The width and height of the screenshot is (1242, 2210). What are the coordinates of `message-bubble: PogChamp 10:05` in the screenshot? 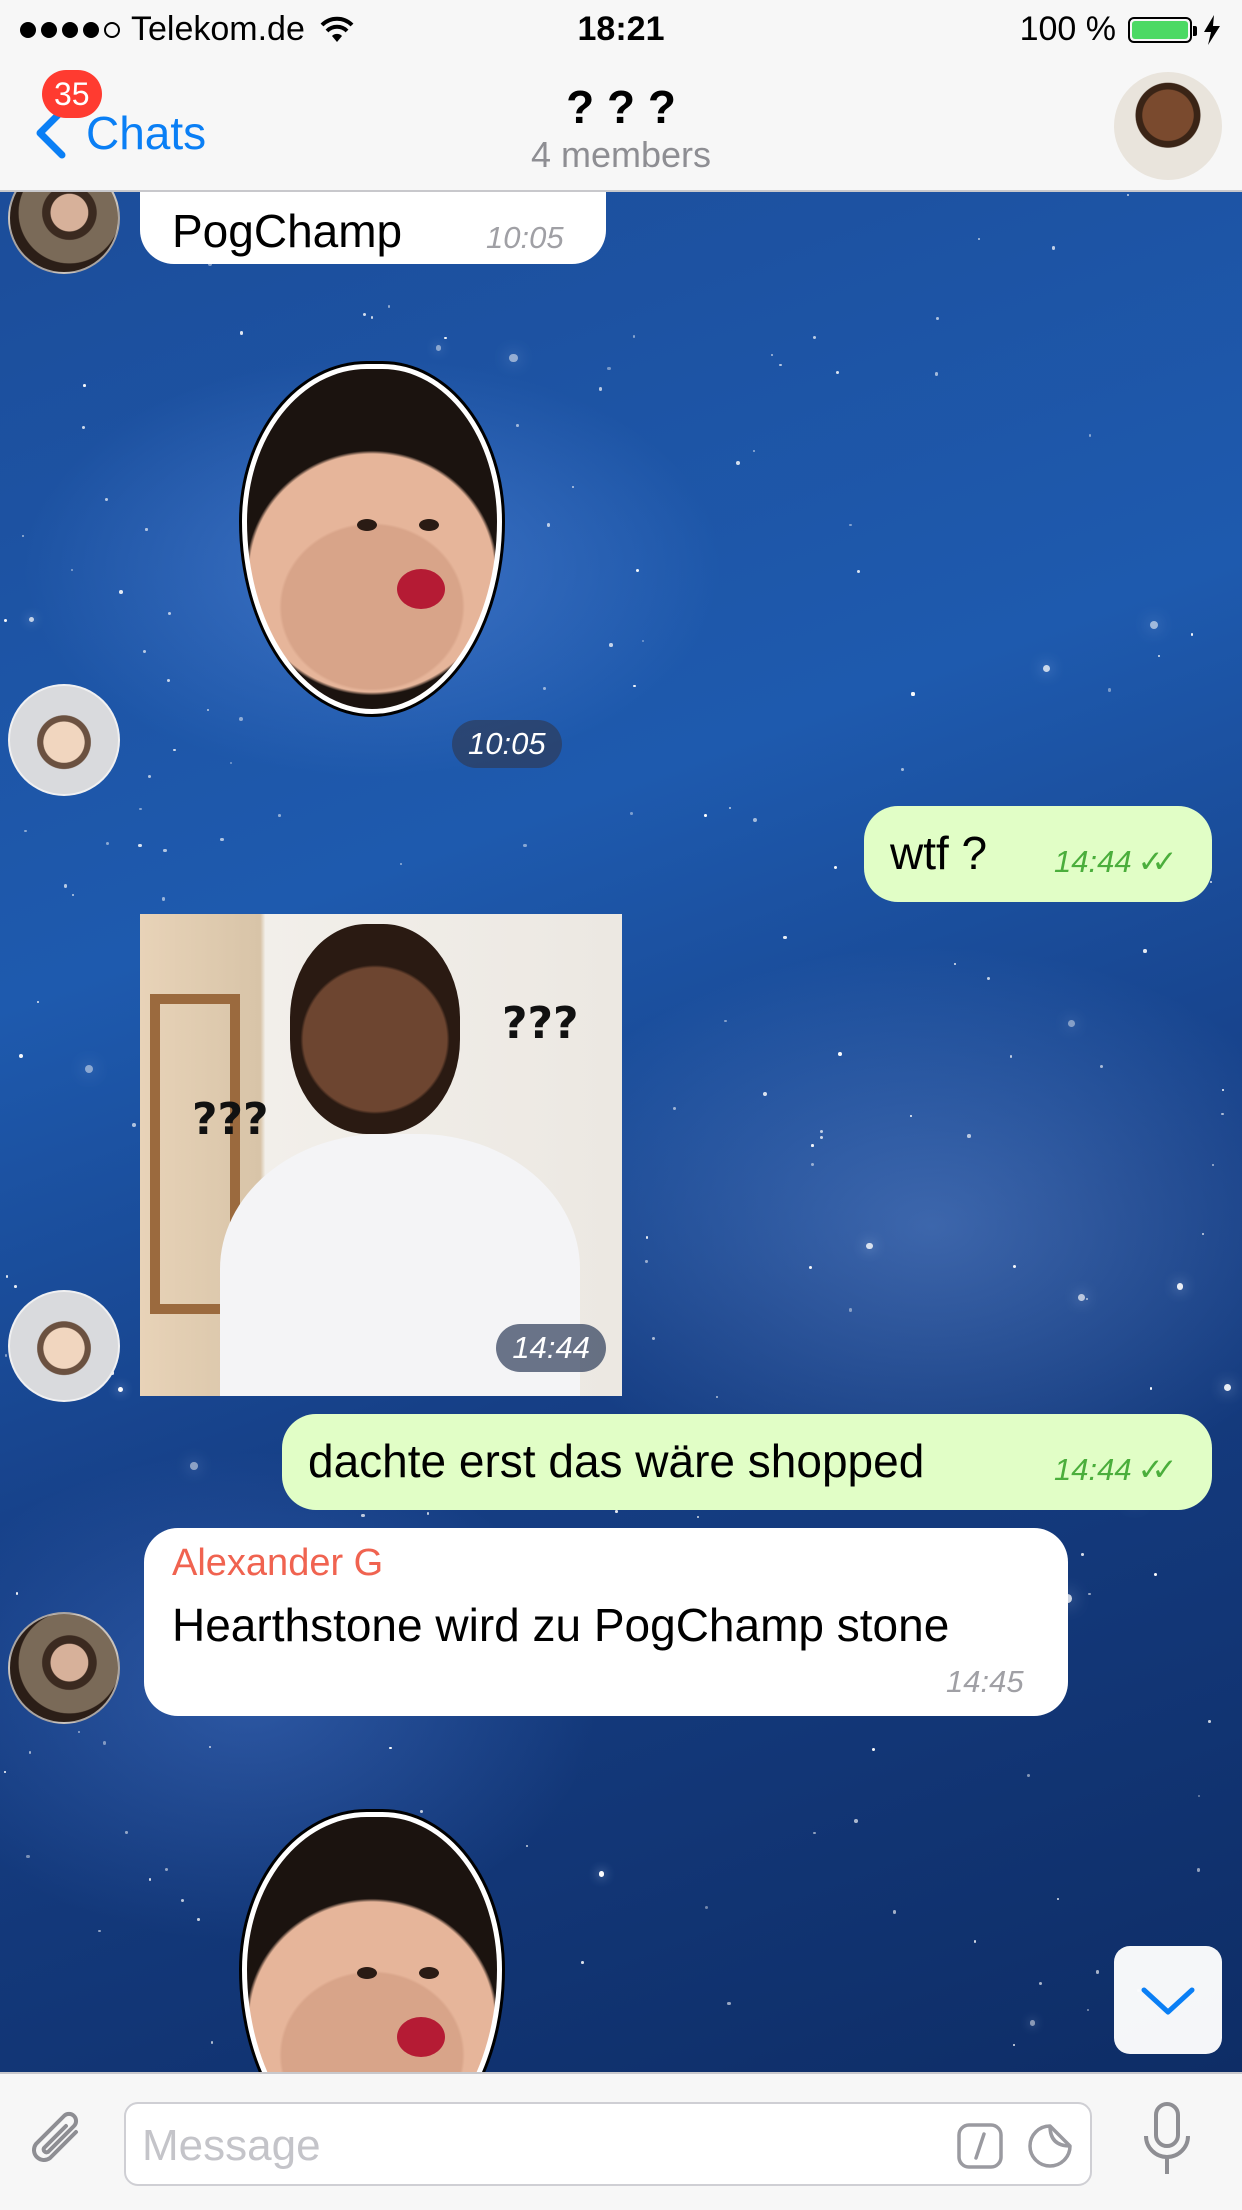 It's located at (373, 228).